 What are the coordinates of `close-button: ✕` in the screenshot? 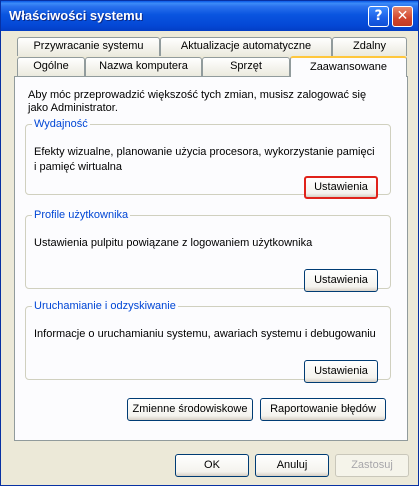 It's located at (402, 16).